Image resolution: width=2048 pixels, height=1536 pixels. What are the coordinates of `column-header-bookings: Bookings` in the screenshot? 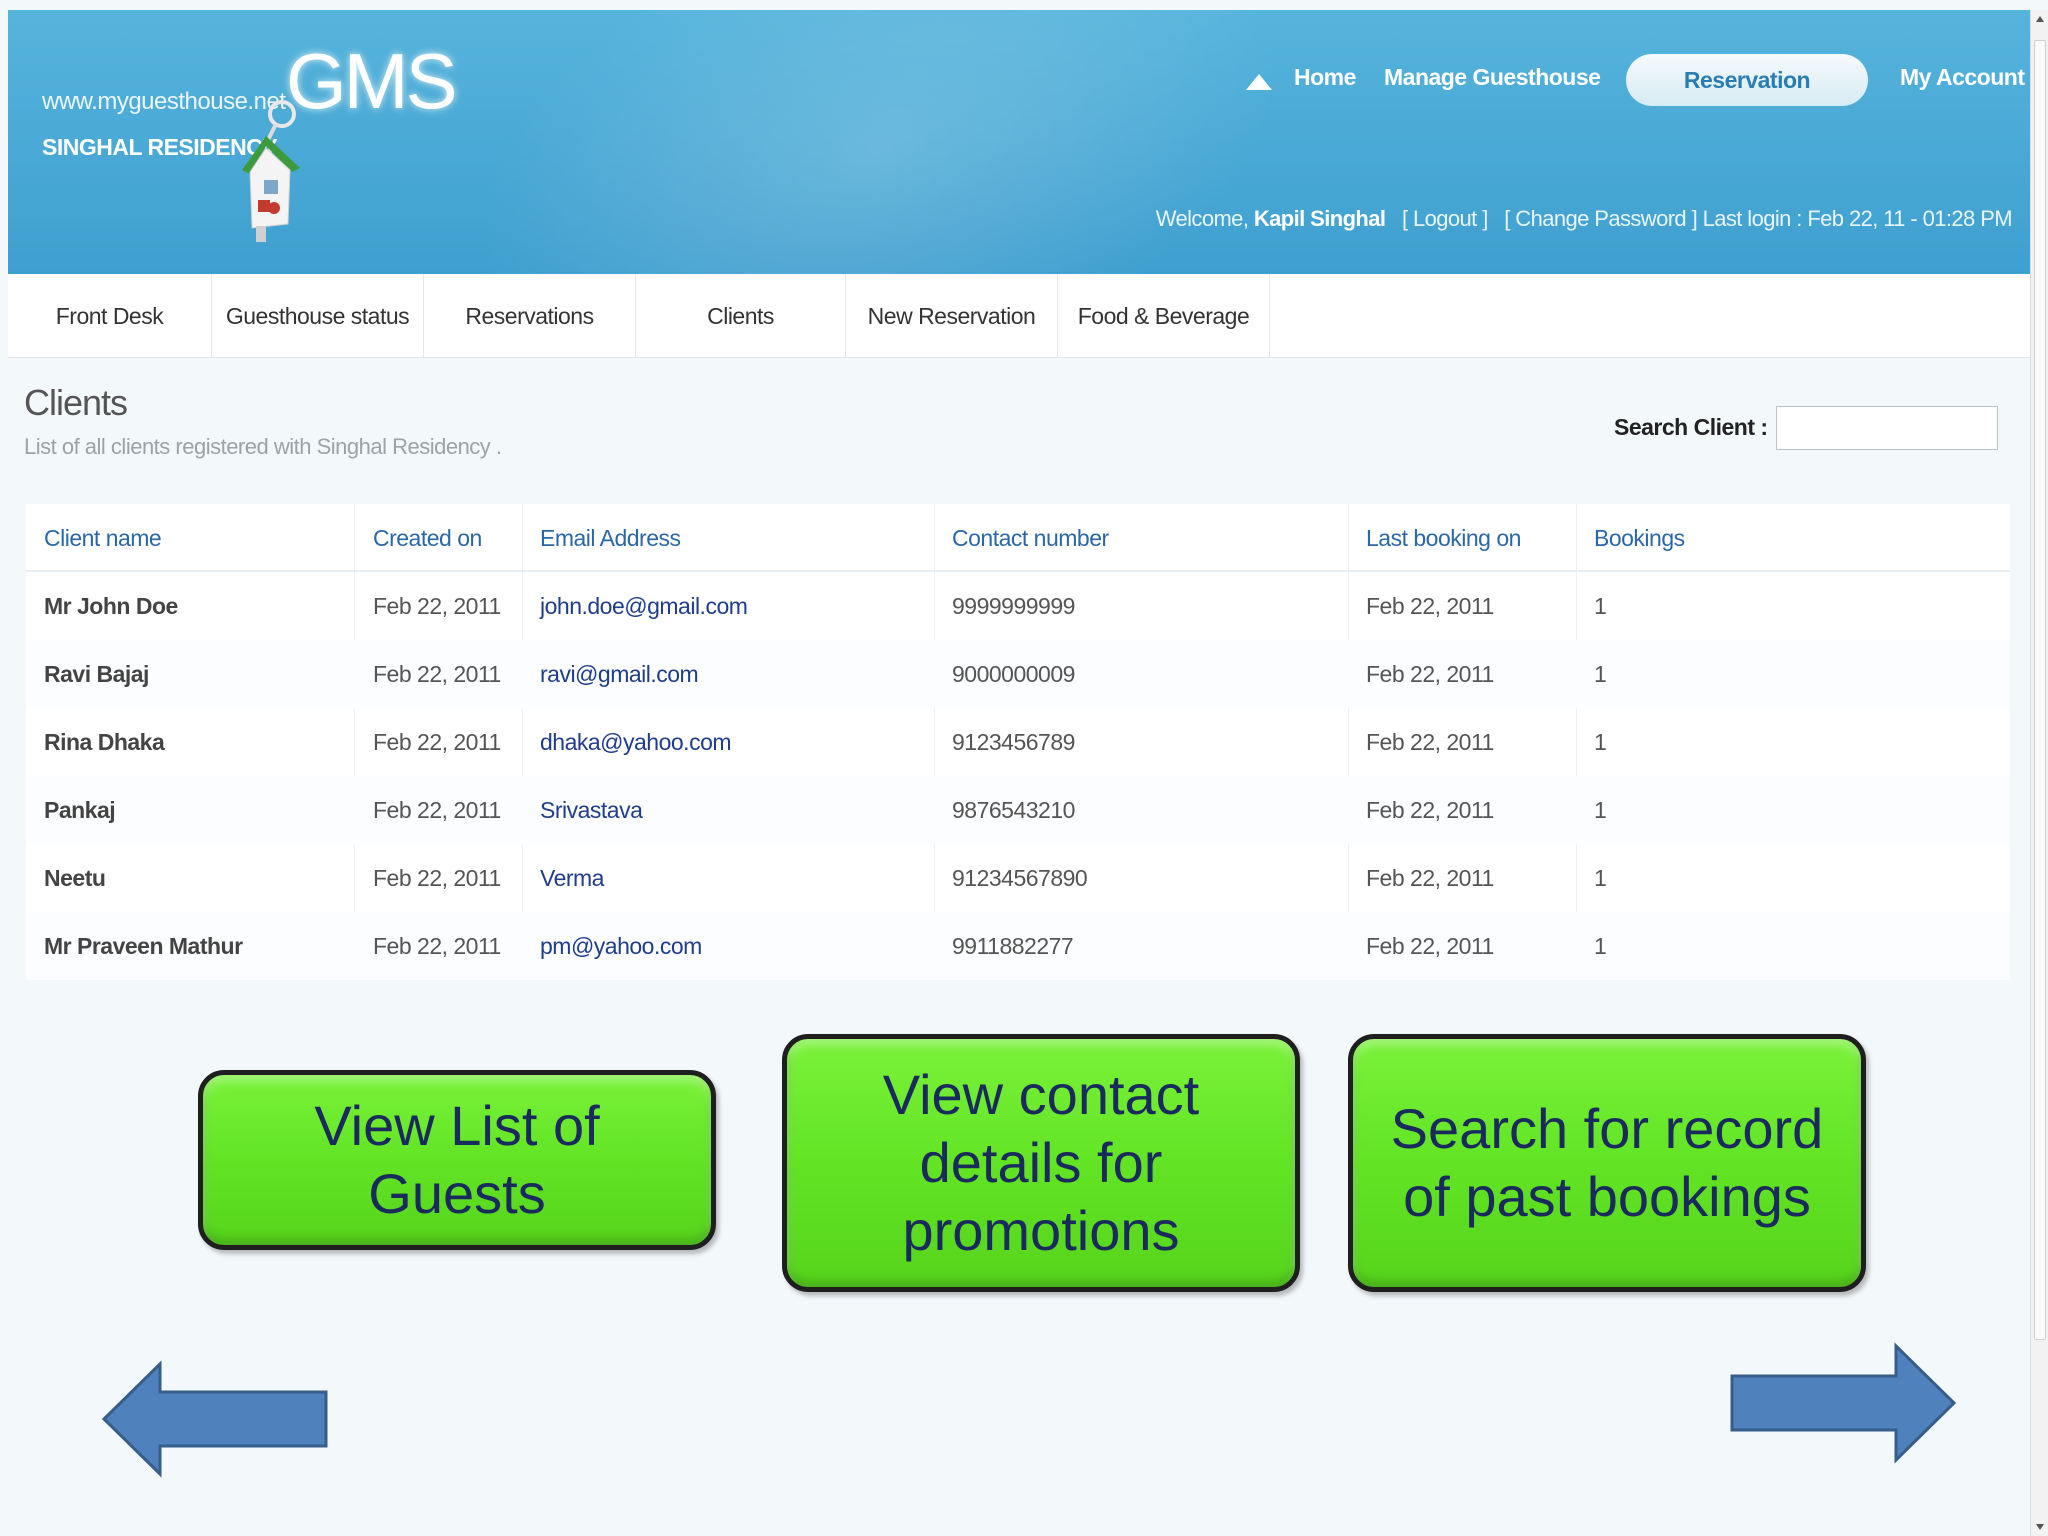 It's located at (1639, 538).